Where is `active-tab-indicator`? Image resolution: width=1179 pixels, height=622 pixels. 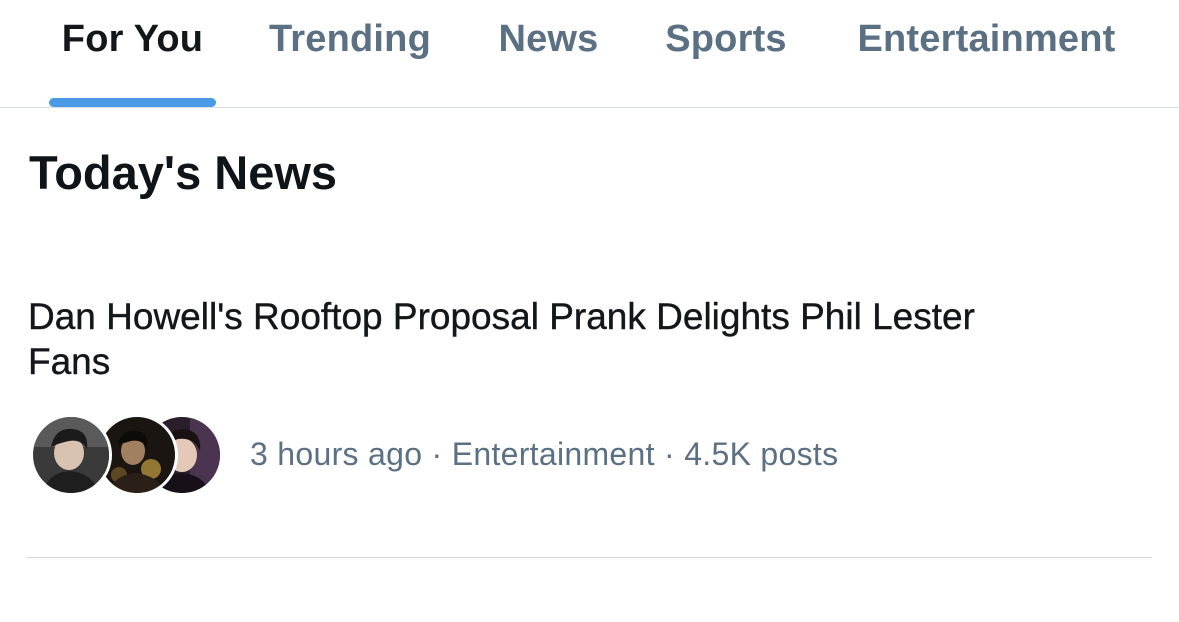 active-tab-indicator is located at coordinates (132, 102).